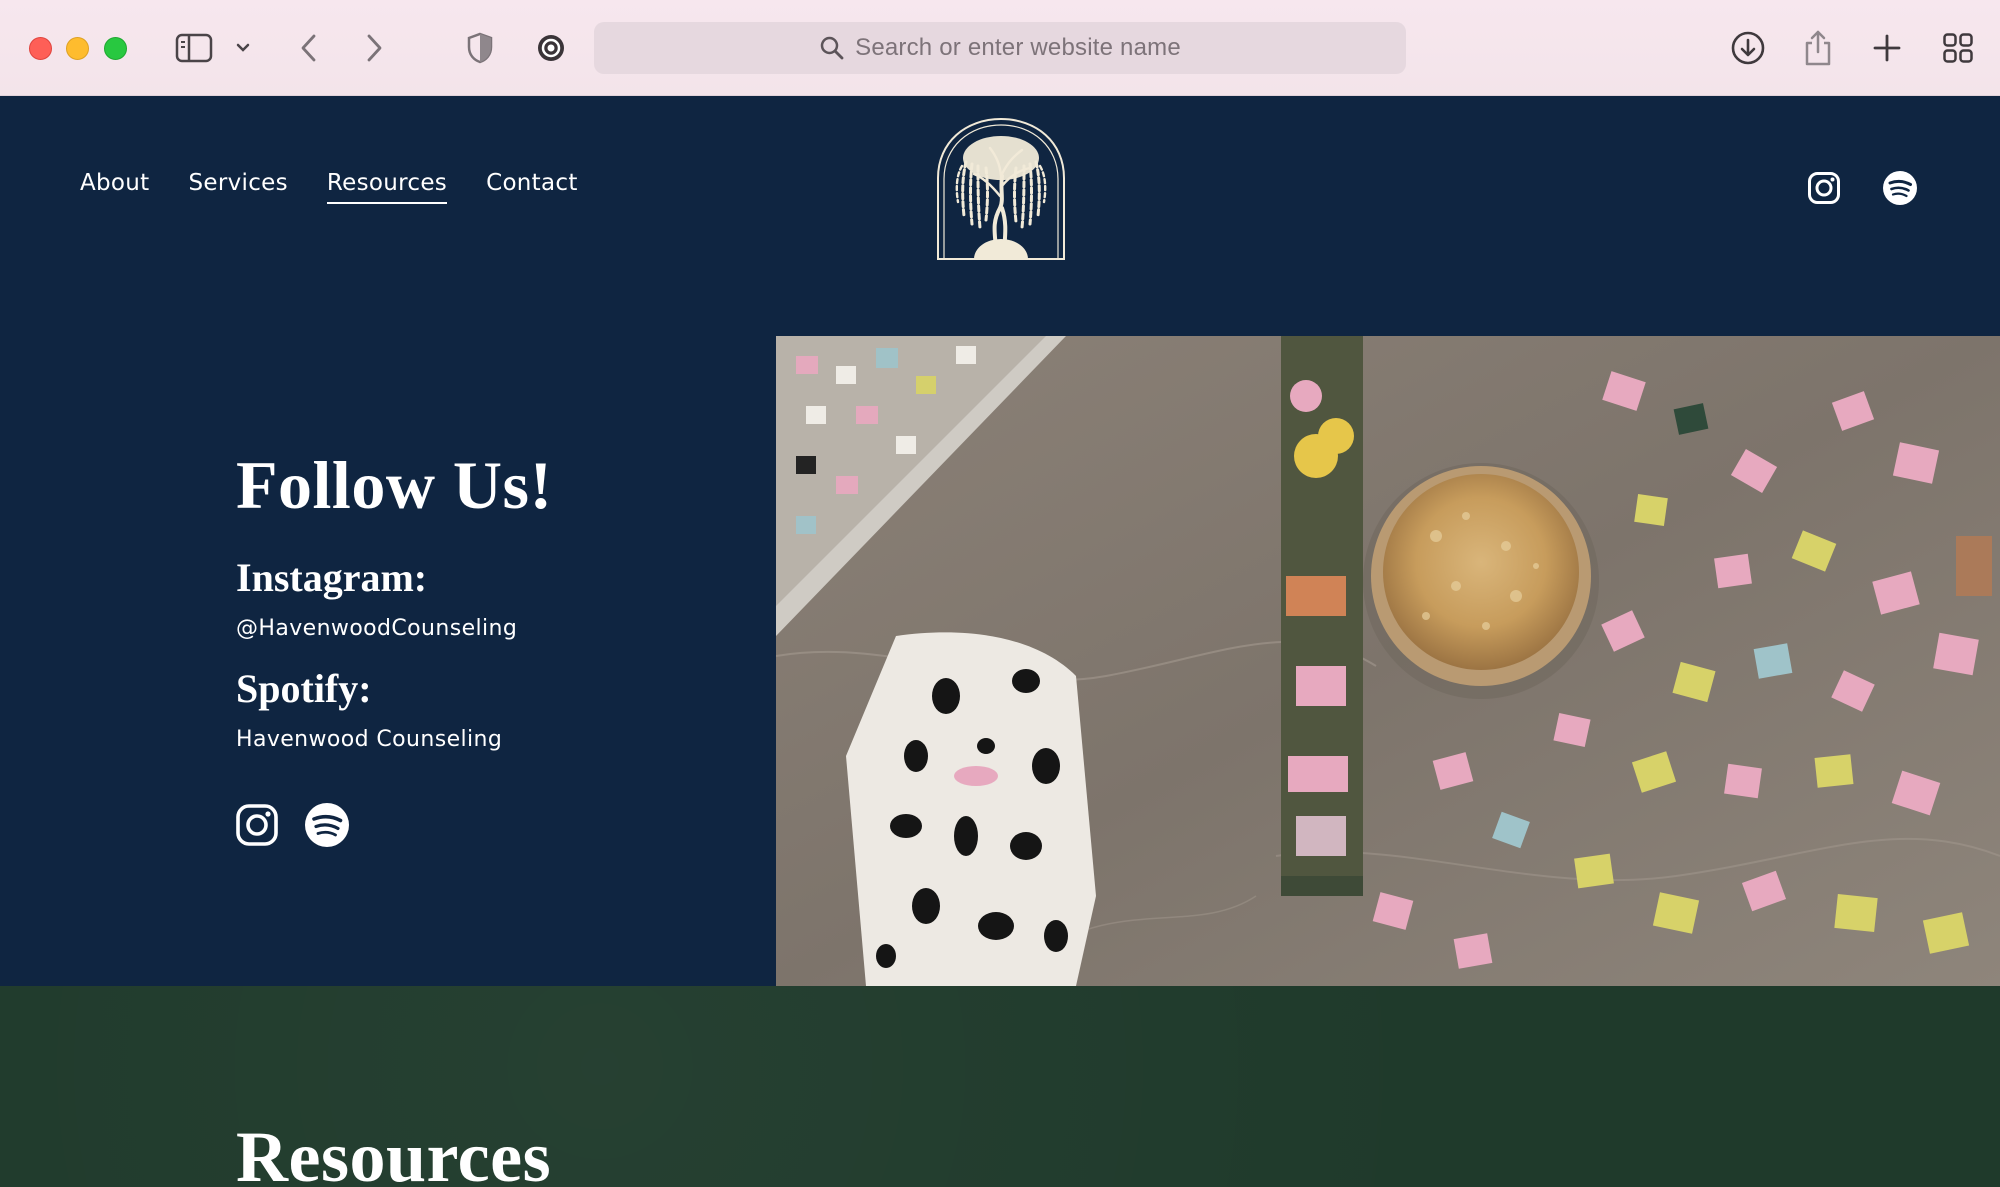  I want to click on minimize-window-button, so click(77, 48).